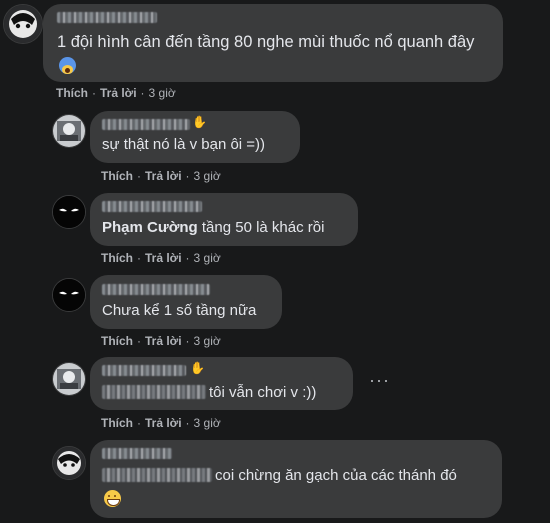  I want to click on comment-bubble: ✋ tôi vẫn chơi v :)), so click(221, 383).